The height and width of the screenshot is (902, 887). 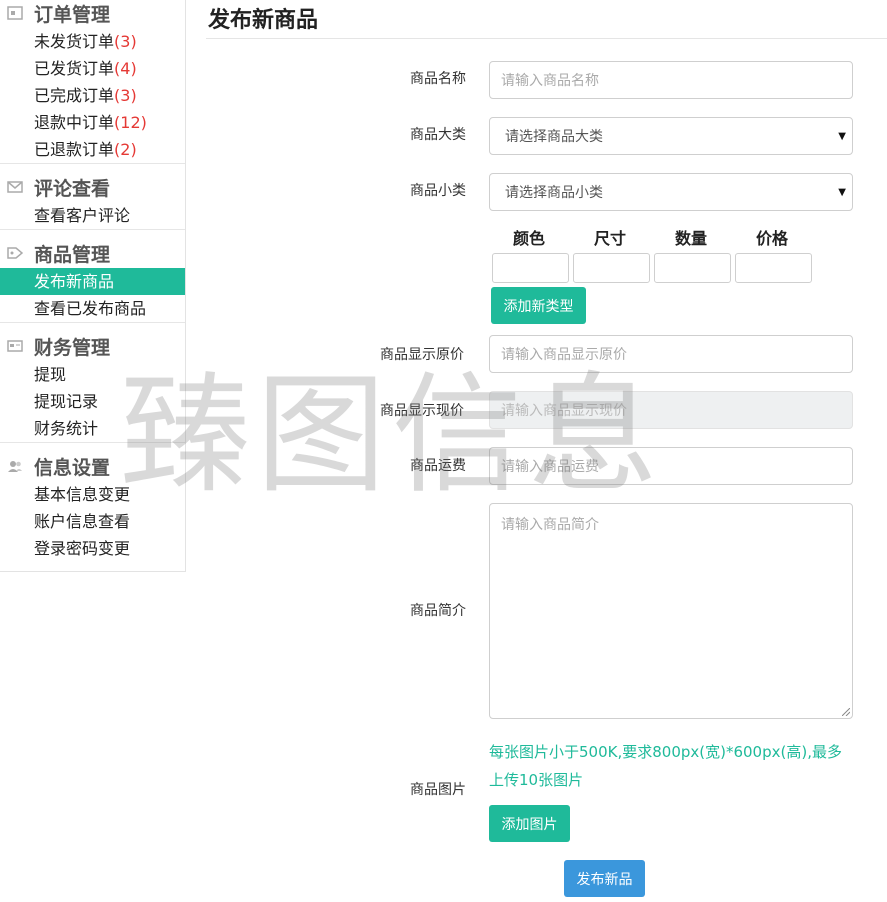 I want to click on item-label: 查看客户评论, so click(x=82, y=215).